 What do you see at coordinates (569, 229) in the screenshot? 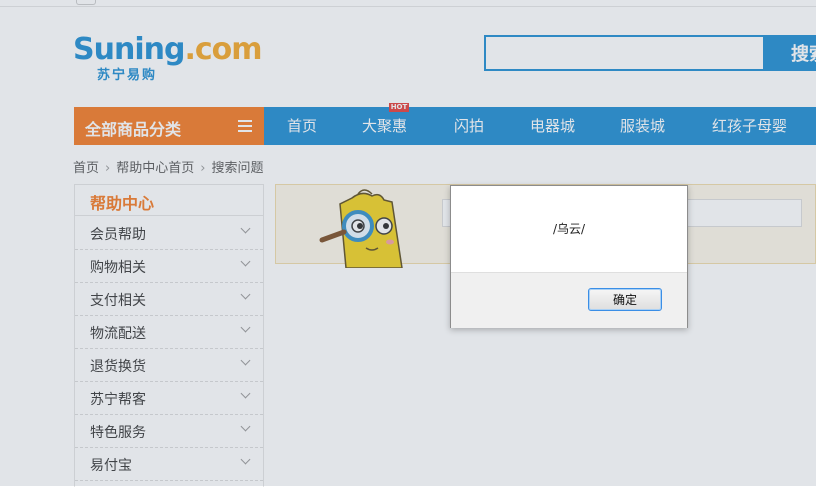
I see `alert-message: /乌云/` at bounding box center [569, 229].